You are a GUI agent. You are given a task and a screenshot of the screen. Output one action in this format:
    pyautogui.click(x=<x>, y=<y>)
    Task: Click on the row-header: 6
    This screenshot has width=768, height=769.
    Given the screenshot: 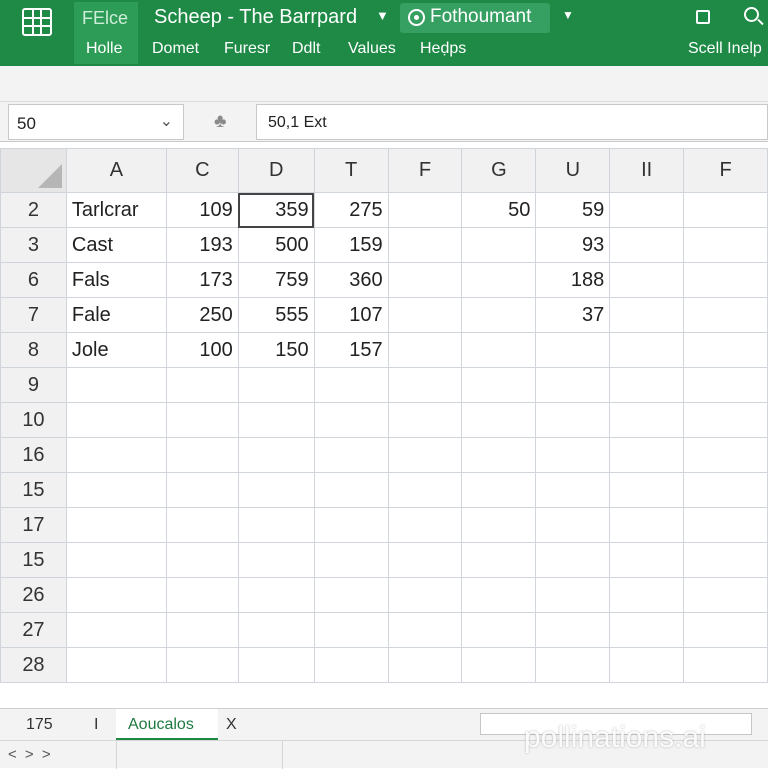 What is the action you would take?
    pyautogui.click(x=33, y=280)
    